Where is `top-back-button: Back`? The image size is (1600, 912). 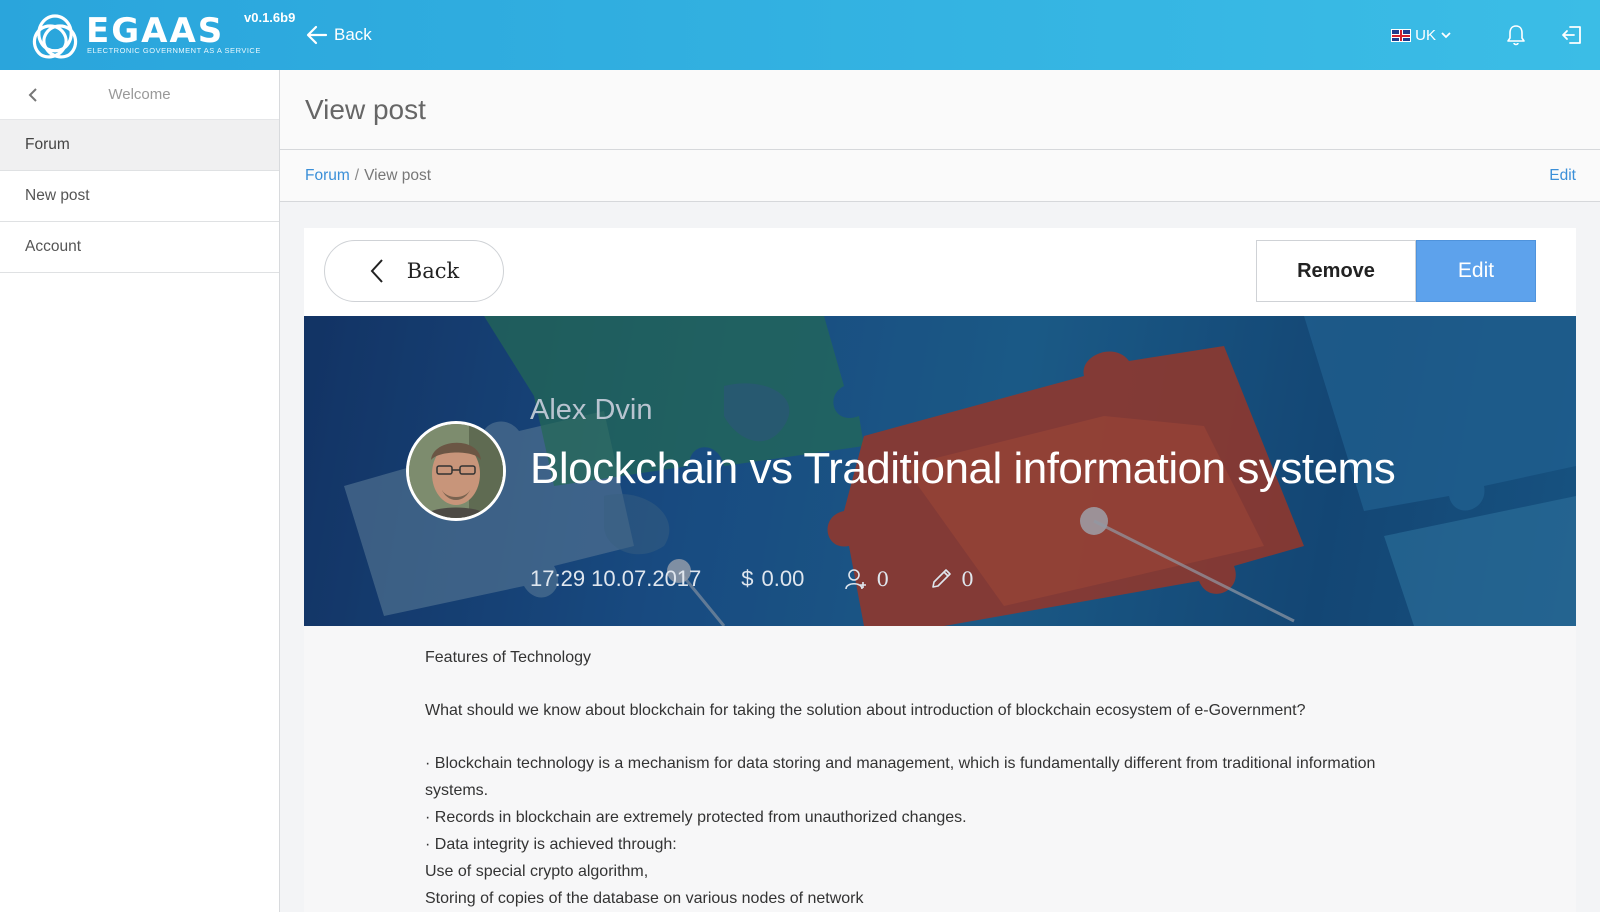 top-back-button: Back is located at coordinates (339, 35).